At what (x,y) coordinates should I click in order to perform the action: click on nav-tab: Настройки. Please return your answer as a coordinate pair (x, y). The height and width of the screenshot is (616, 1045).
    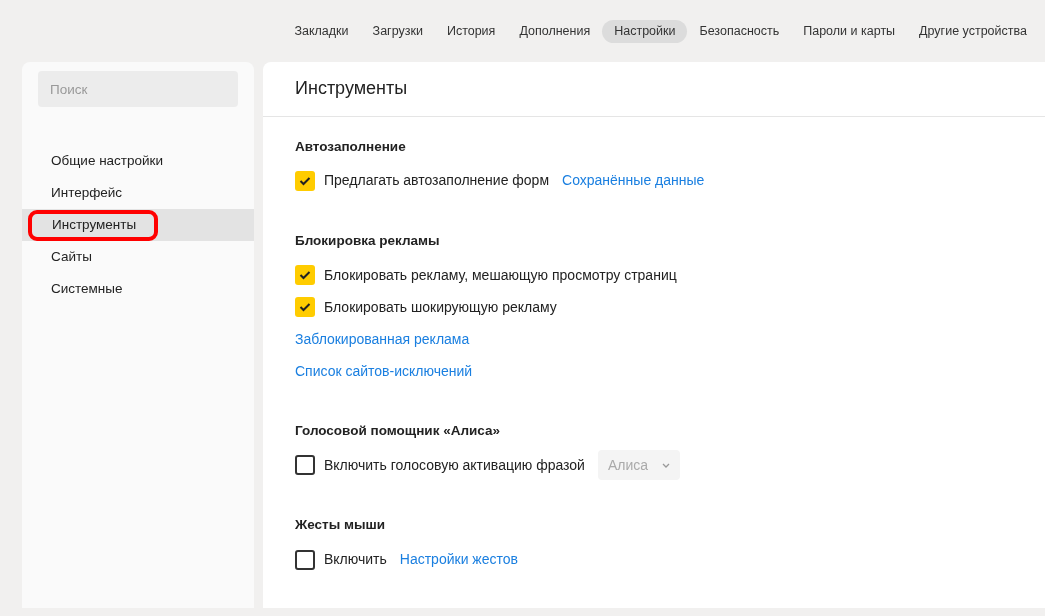
    Looking at the image, I should click on (645, 31).